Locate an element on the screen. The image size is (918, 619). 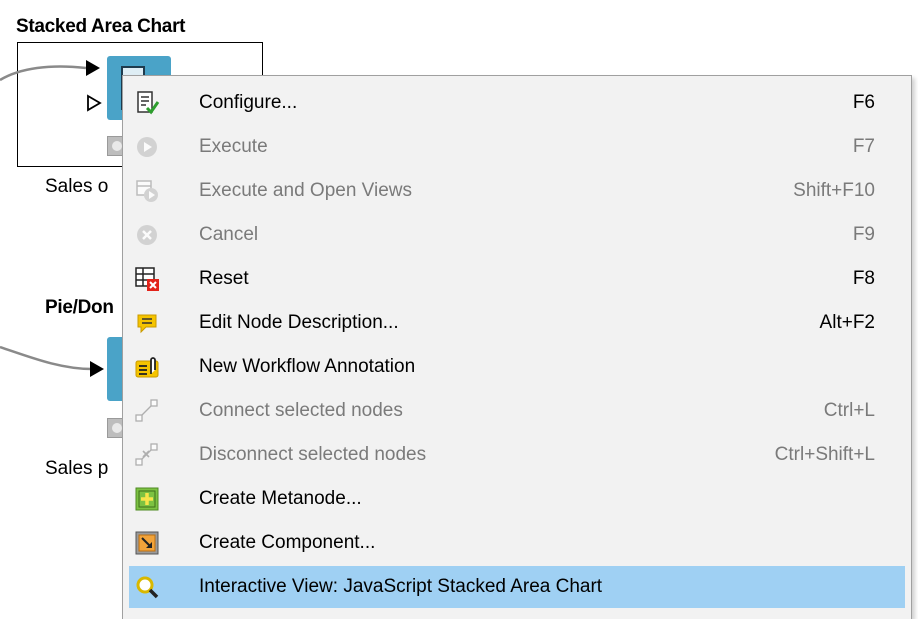
interactive-view-icon is located at coordinates (147, 587).